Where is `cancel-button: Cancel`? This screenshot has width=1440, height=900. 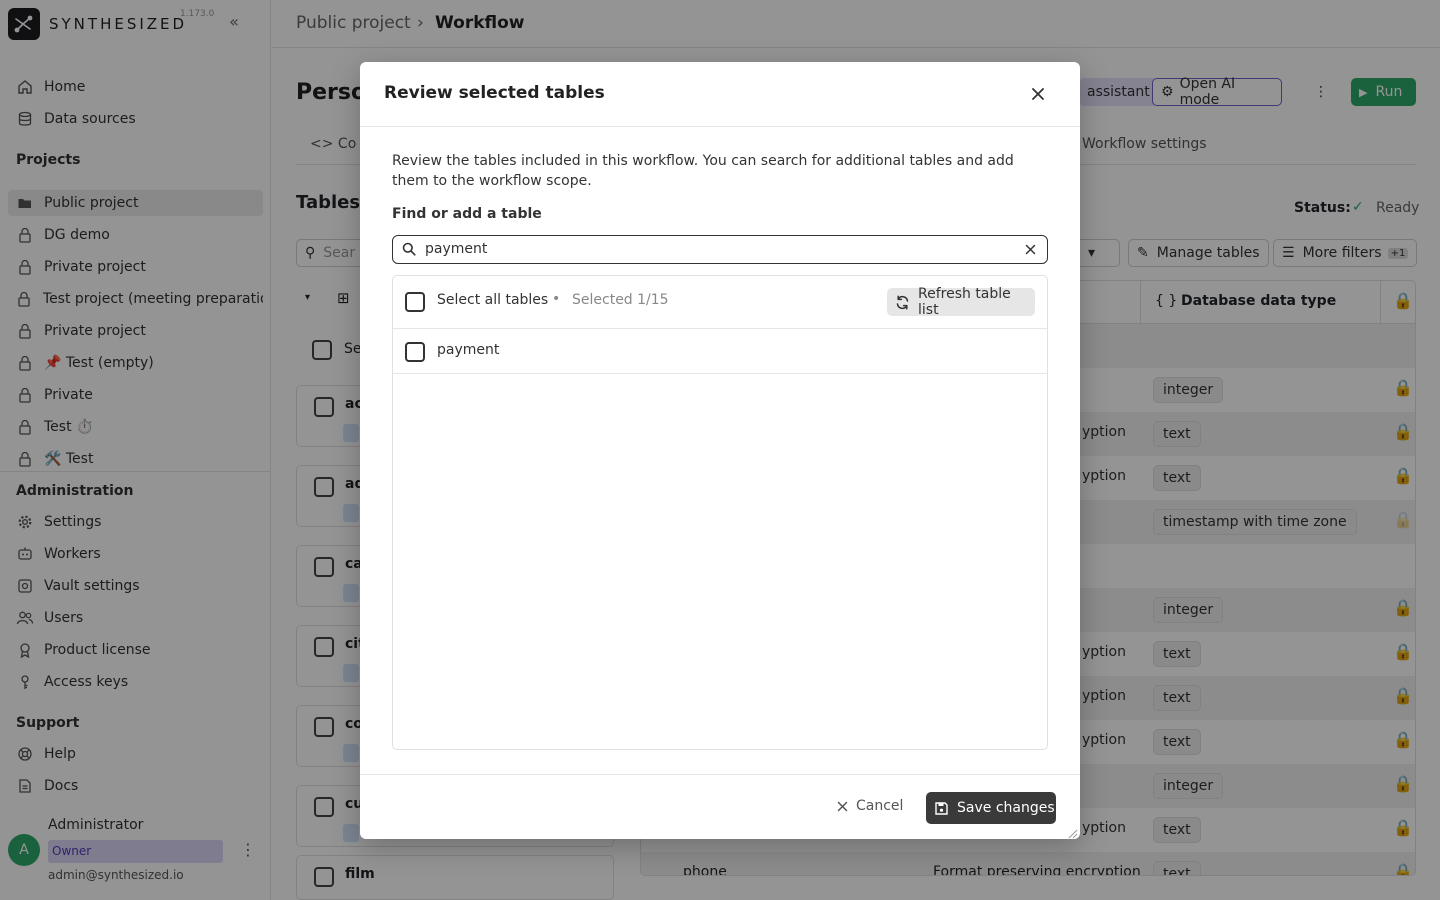 cancel-button: Cancel is located at coordinates (870, 806).